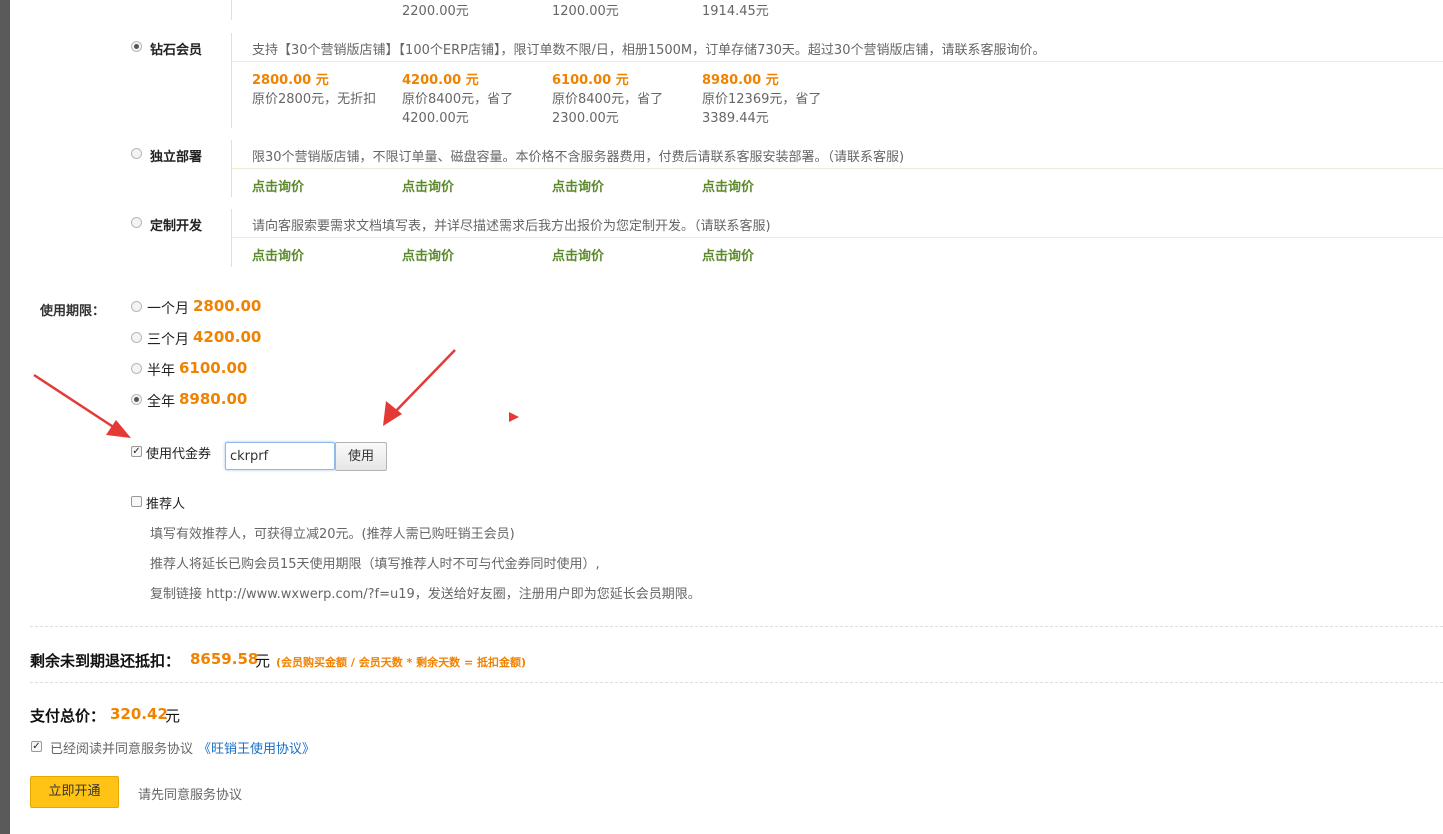  What do you see at coordinates (68, 716) in the screenshot?
I see `total-label: 支付总价：` at bounding box center [68, 716].